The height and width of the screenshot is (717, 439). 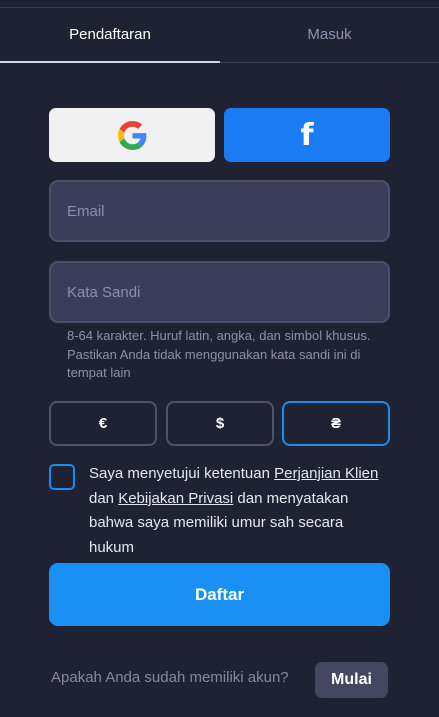 What do you see at coordinates (219, 594) in the screenshot?
I see `register-button: Daftar` at bounding box center [219, 594].